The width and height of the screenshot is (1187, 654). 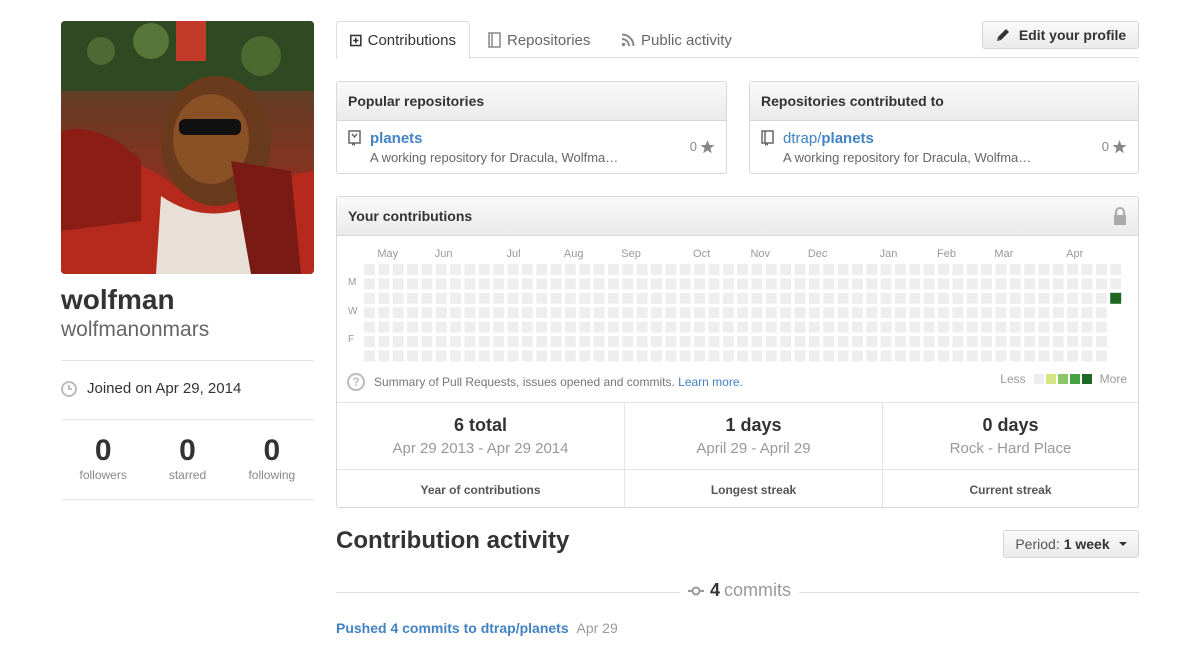 What do you see at coordinates (187, 458) in the screenshot?
I see `starred-stat: 0 starred` at bounding box center [187, 458].